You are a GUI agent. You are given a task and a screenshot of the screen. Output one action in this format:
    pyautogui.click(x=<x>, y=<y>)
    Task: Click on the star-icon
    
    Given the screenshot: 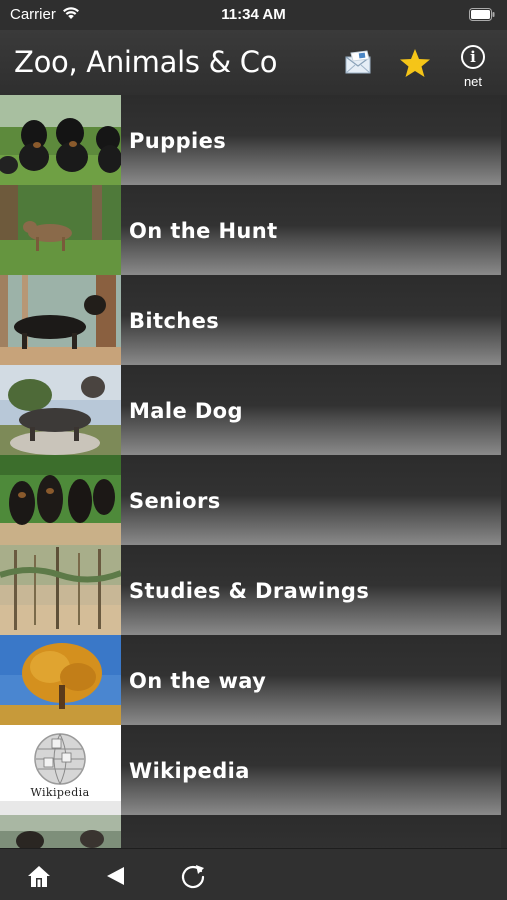 What is the action you would take?
    pyautogui.click(x=415, y=63)
    